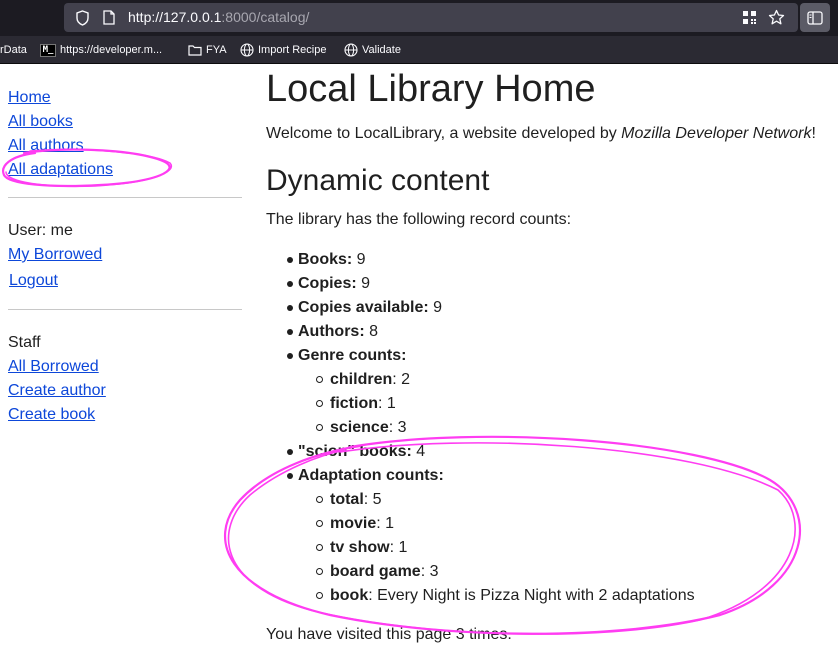  I want to click on count-label: Books:, so click(325, 259).